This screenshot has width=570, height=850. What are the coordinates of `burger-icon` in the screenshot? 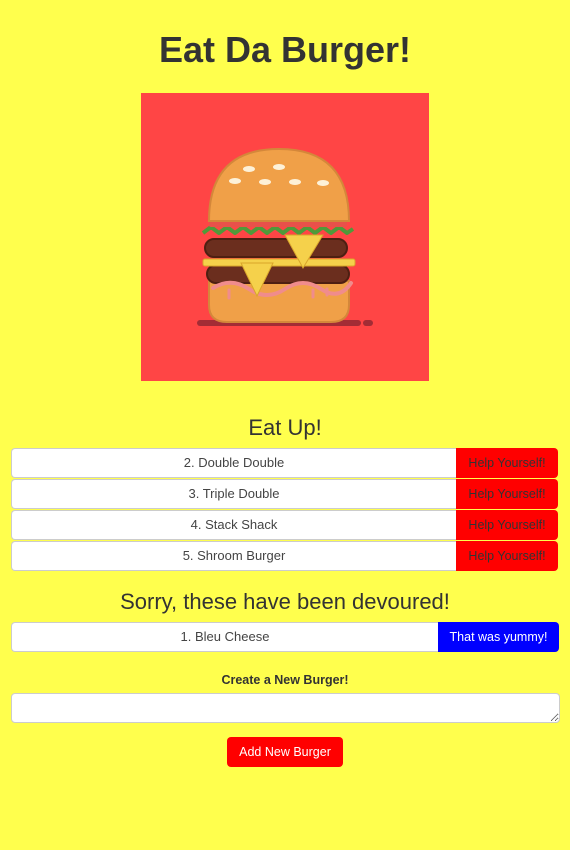 It's located at (285, 236).